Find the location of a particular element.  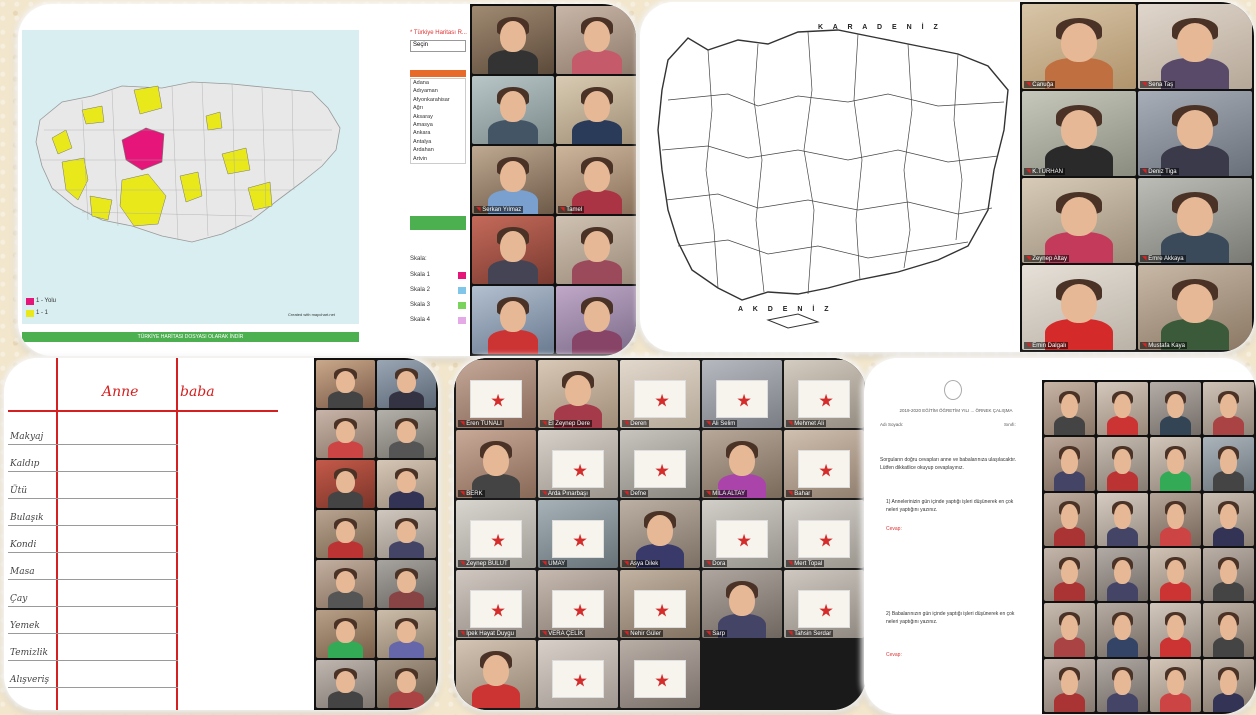

participant-video-tile: Defne is located at coordinates (660, 464).